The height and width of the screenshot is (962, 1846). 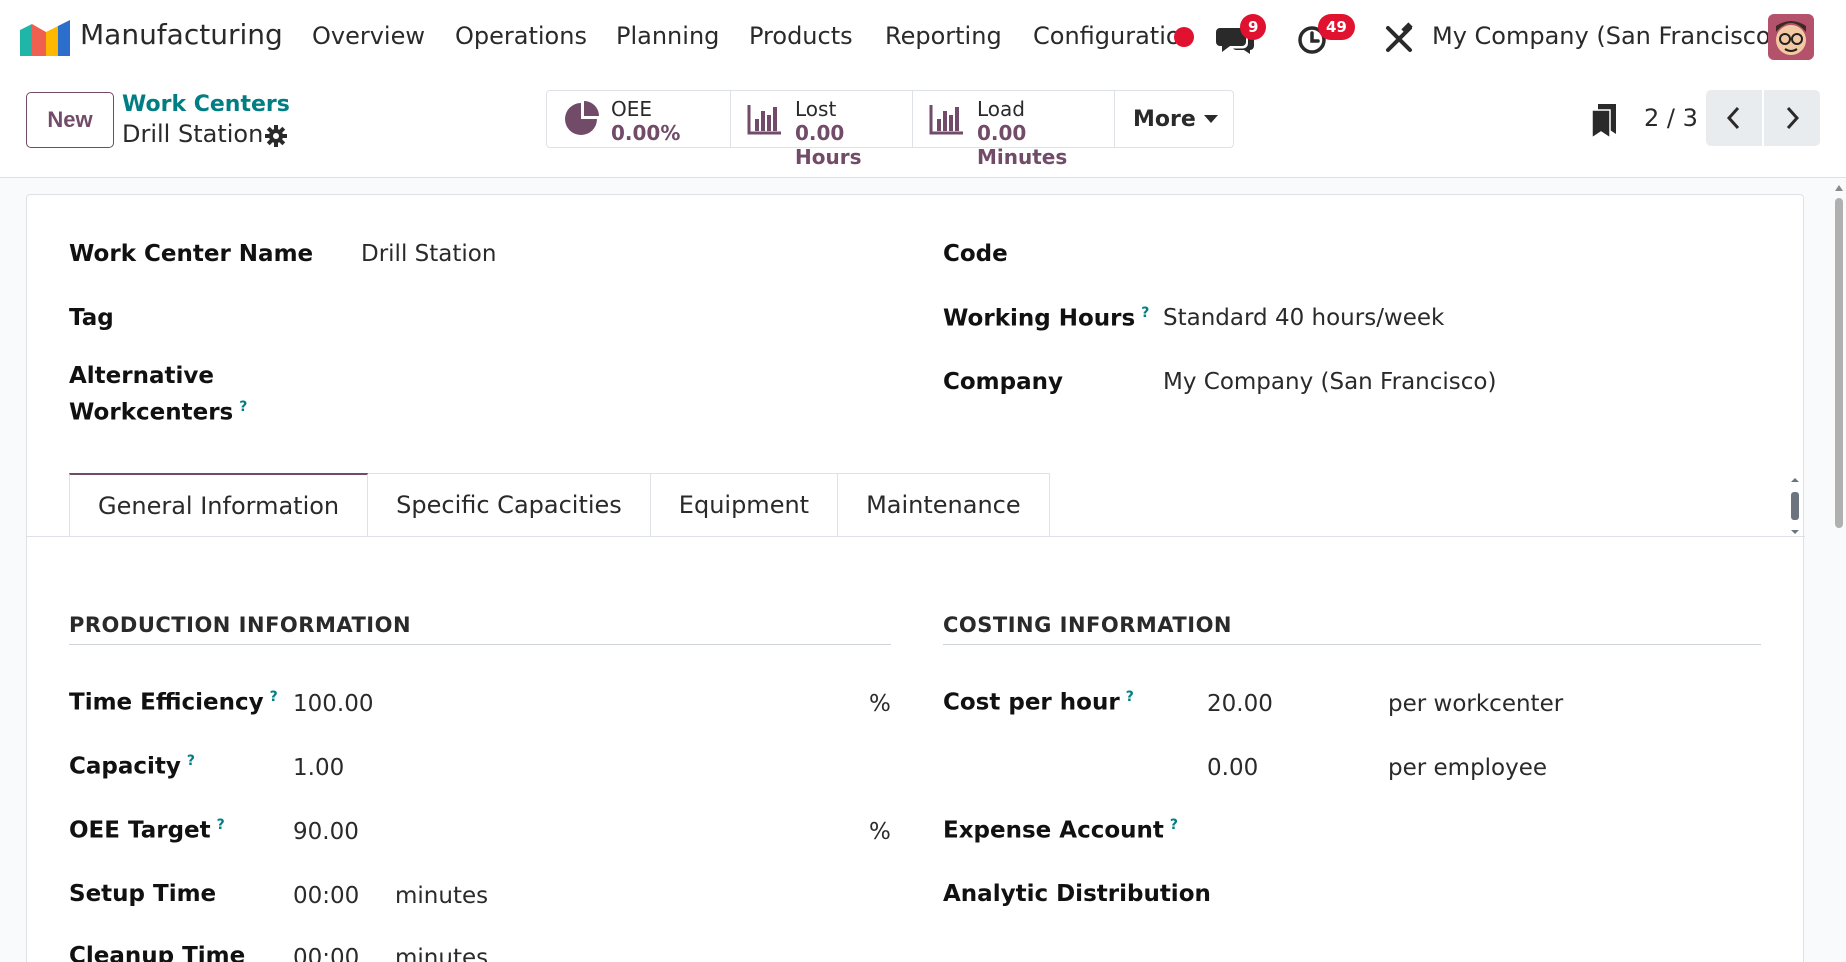 I want to click on production-information-title: PRODUCTION INFORMATION, so click(x=240, y=625).